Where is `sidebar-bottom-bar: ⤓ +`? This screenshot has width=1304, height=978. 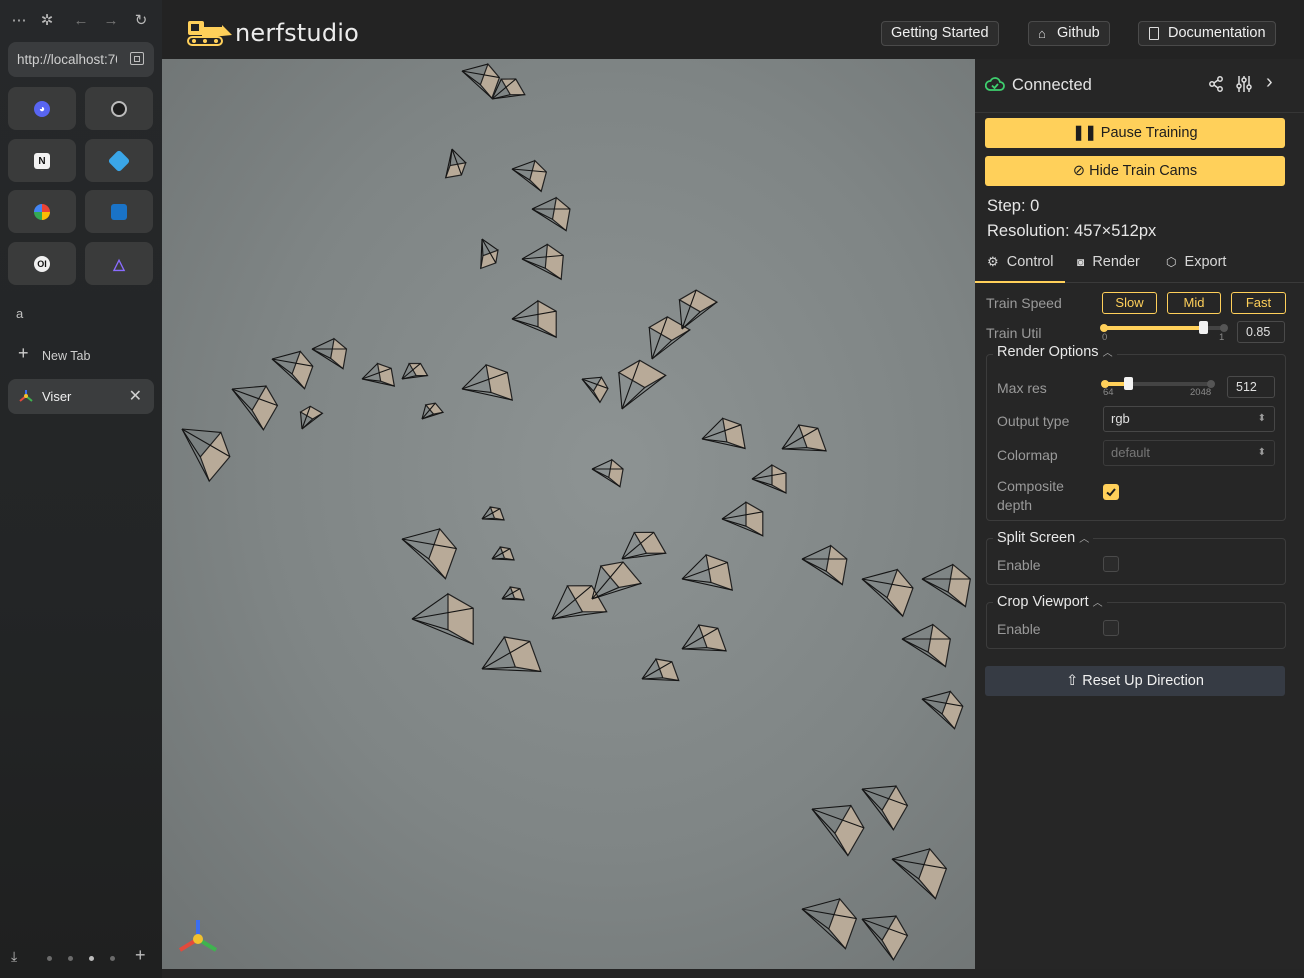
sidebar-bottom-bar: ⤓ + is located at coordinates (81, 958).